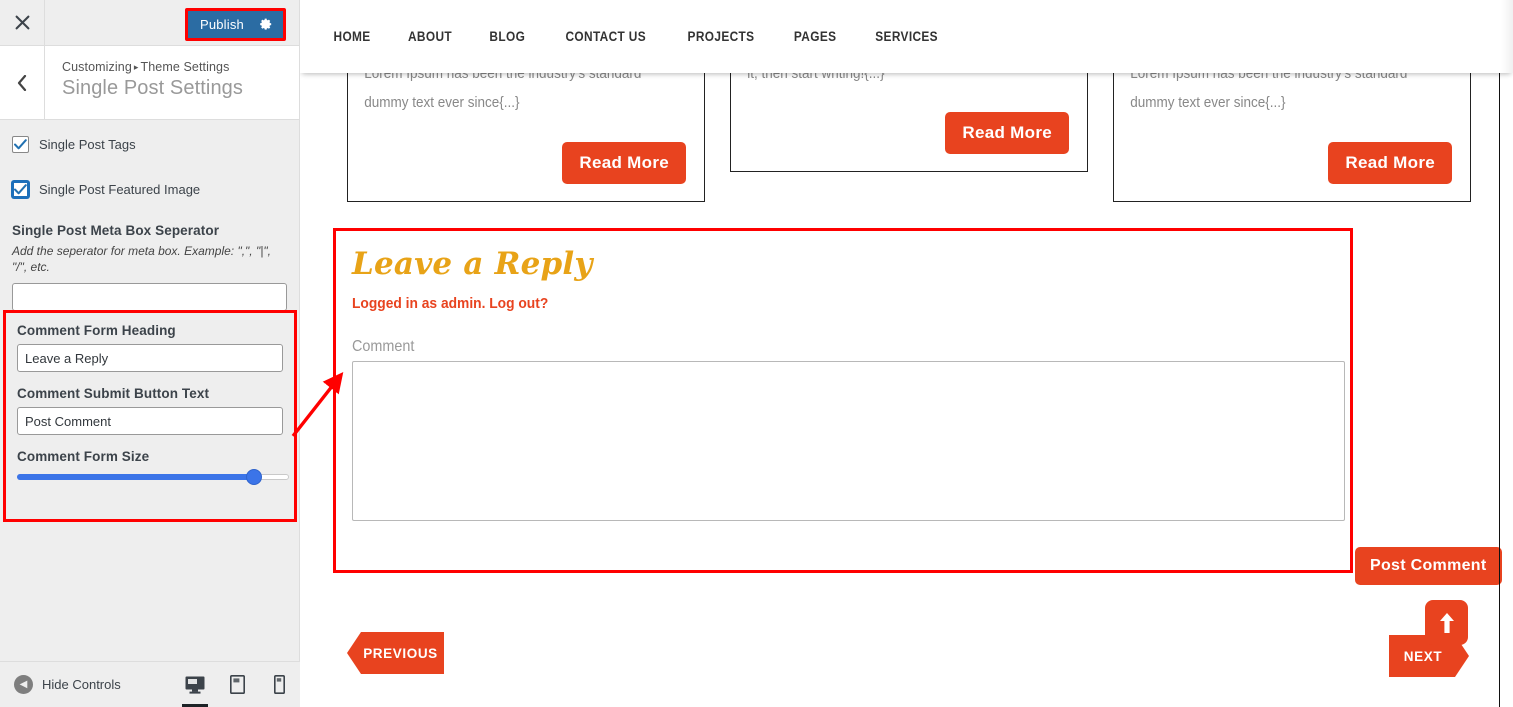 This screenshot has width=1513, height=707. Describe the element at coordinates (150, 421) in the screenshot. I see `comment-submit-button-text-input` at that location.